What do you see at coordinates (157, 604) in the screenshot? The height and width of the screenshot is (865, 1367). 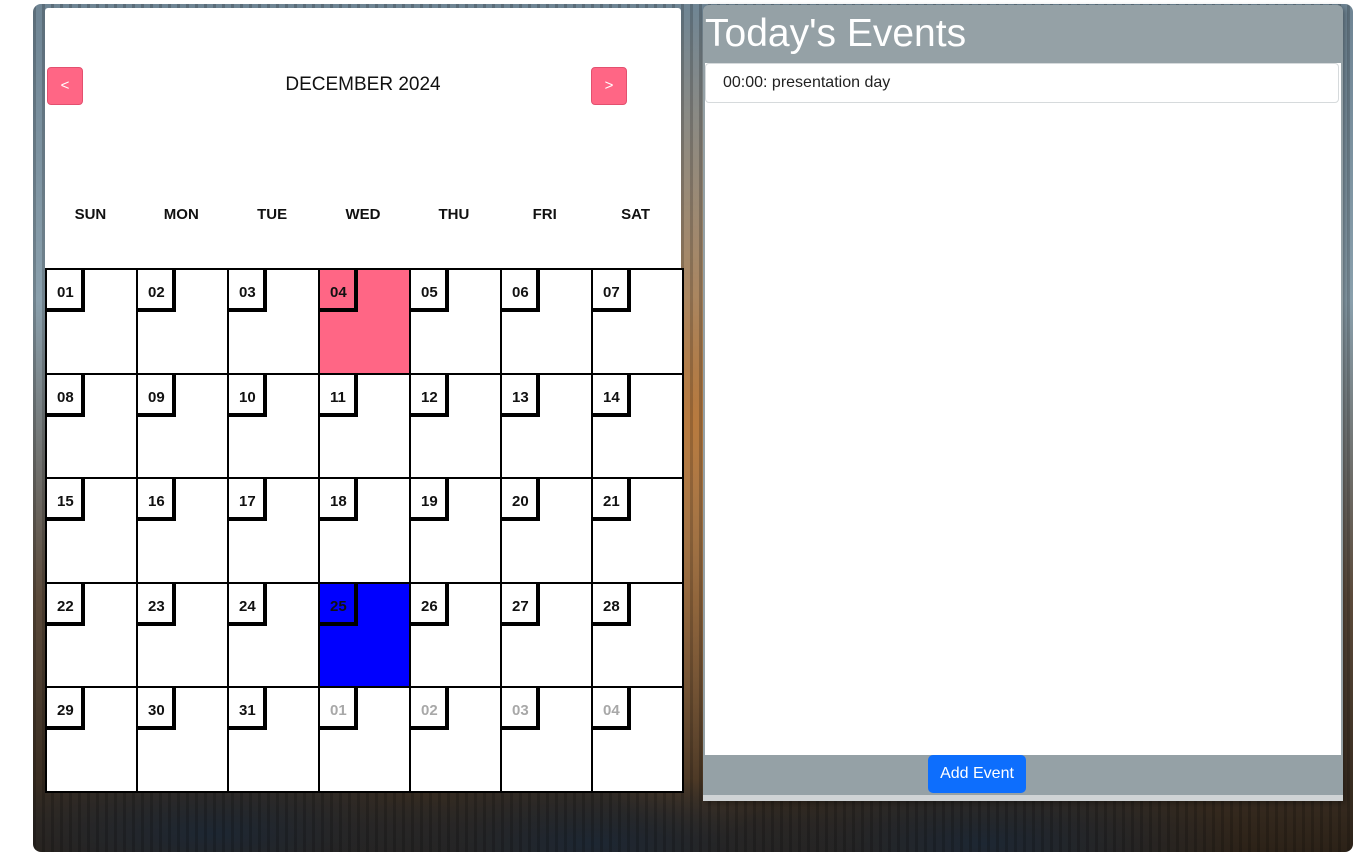 I see `day-number: 23` at bounding box center [157, 604].